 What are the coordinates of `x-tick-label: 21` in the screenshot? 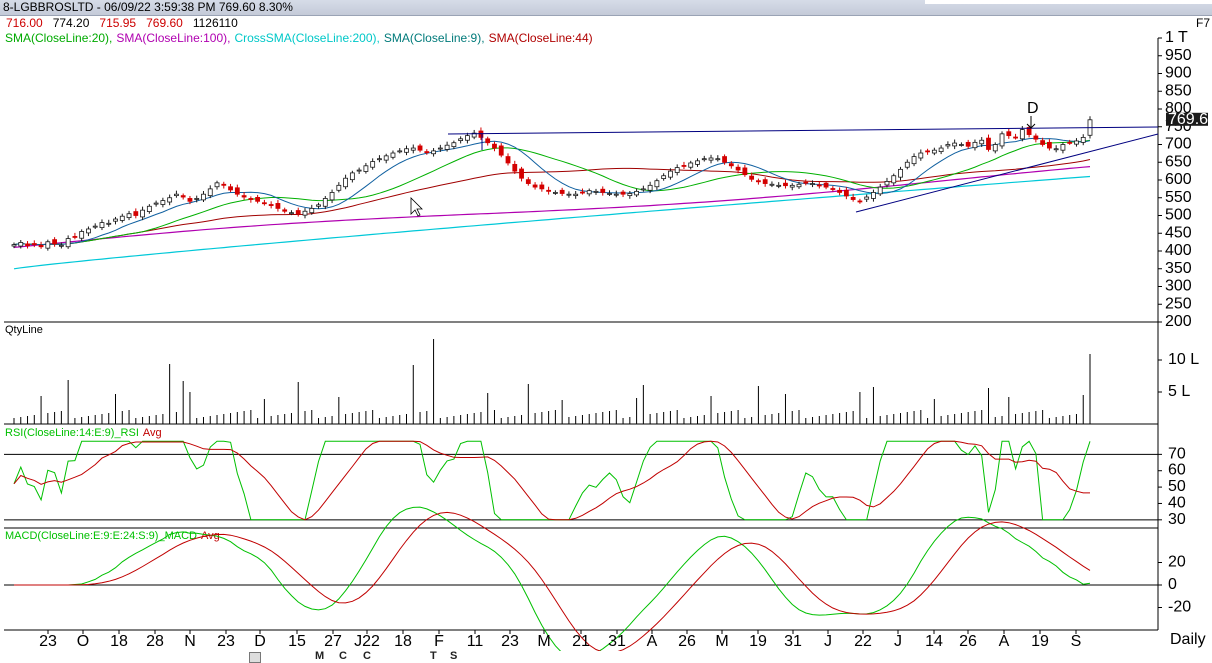 It's located at (581, 641).